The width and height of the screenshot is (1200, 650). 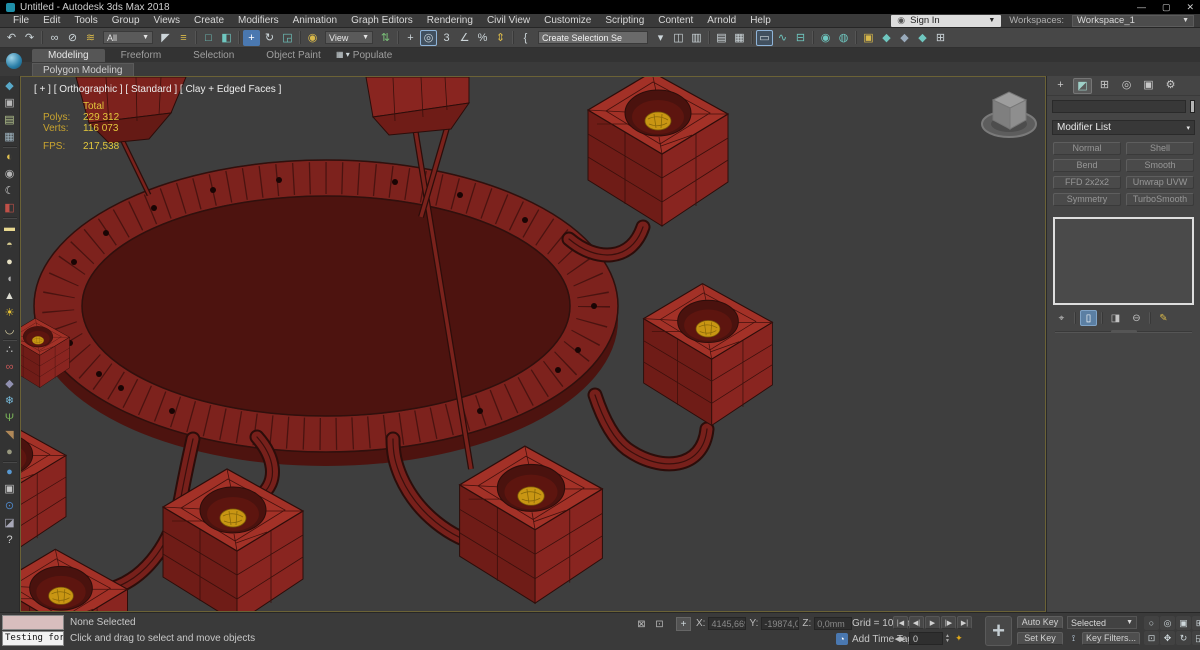 I want to click on gamepad-icon: ◆, so click(x=10, y=384).